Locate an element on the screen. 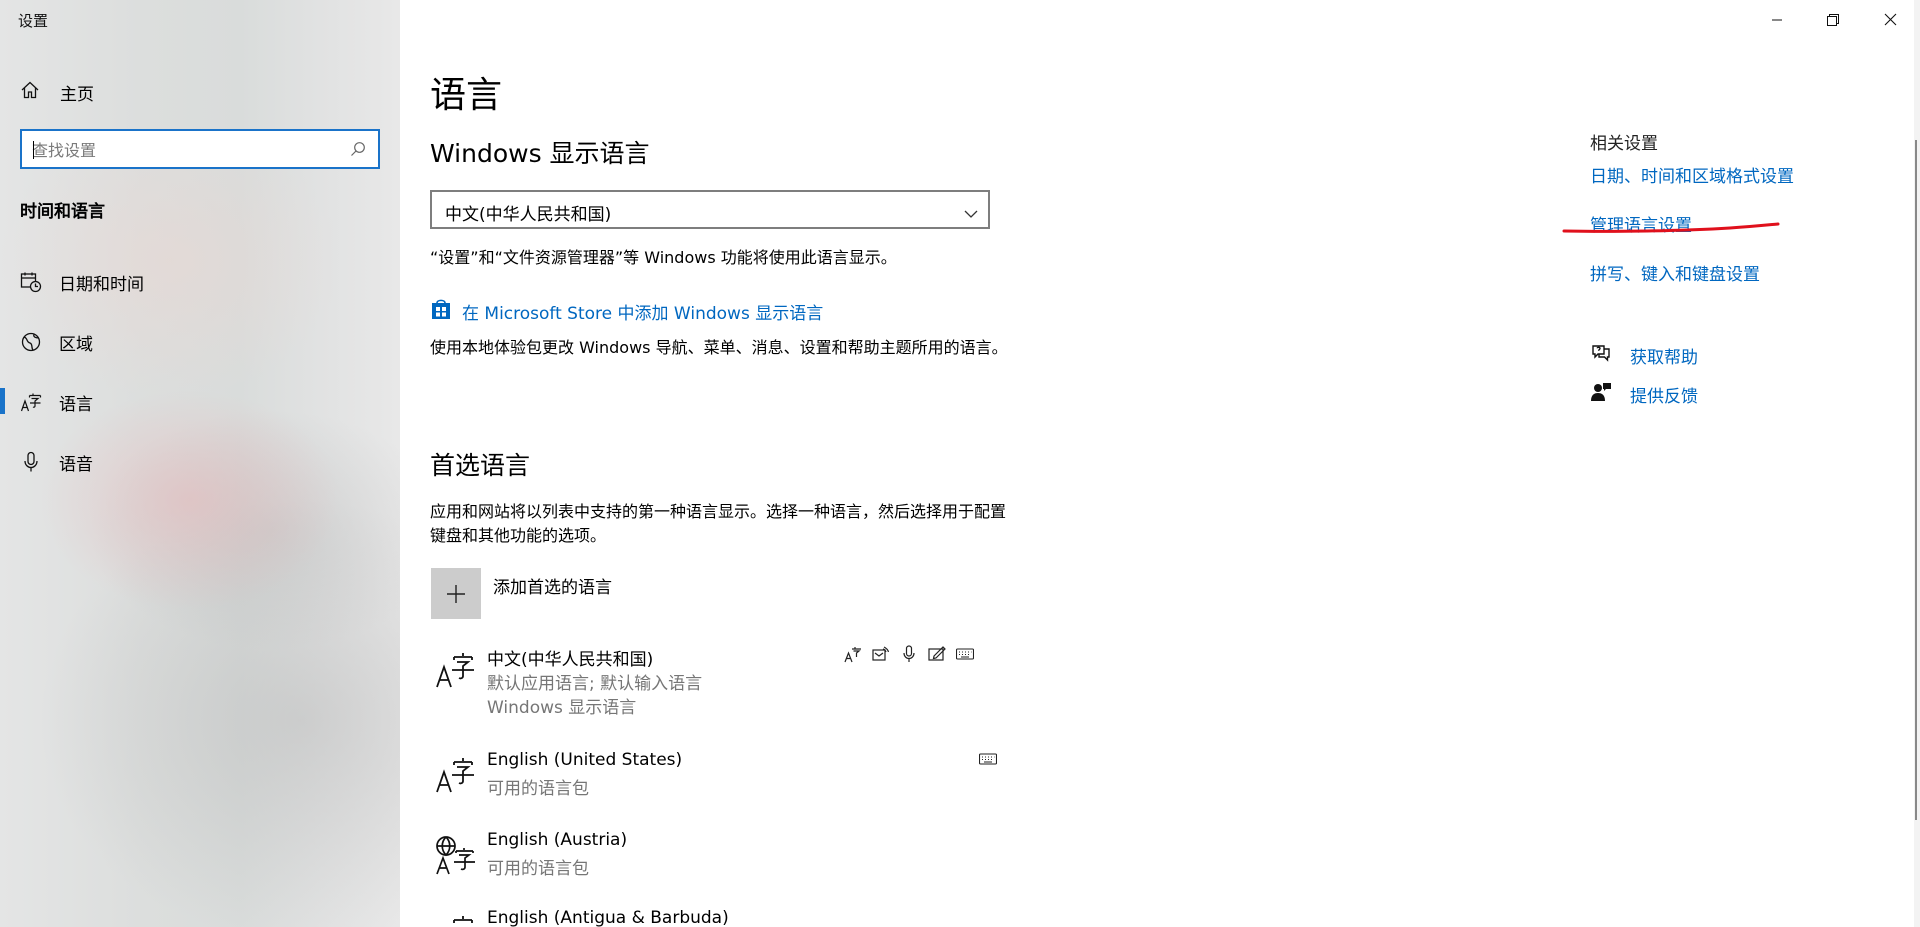  store-description: 使用本地体验包更改 Windows 导航、菜单、消息、设置和帮助主题所用的语言。 is located at coordinates (719, 347).